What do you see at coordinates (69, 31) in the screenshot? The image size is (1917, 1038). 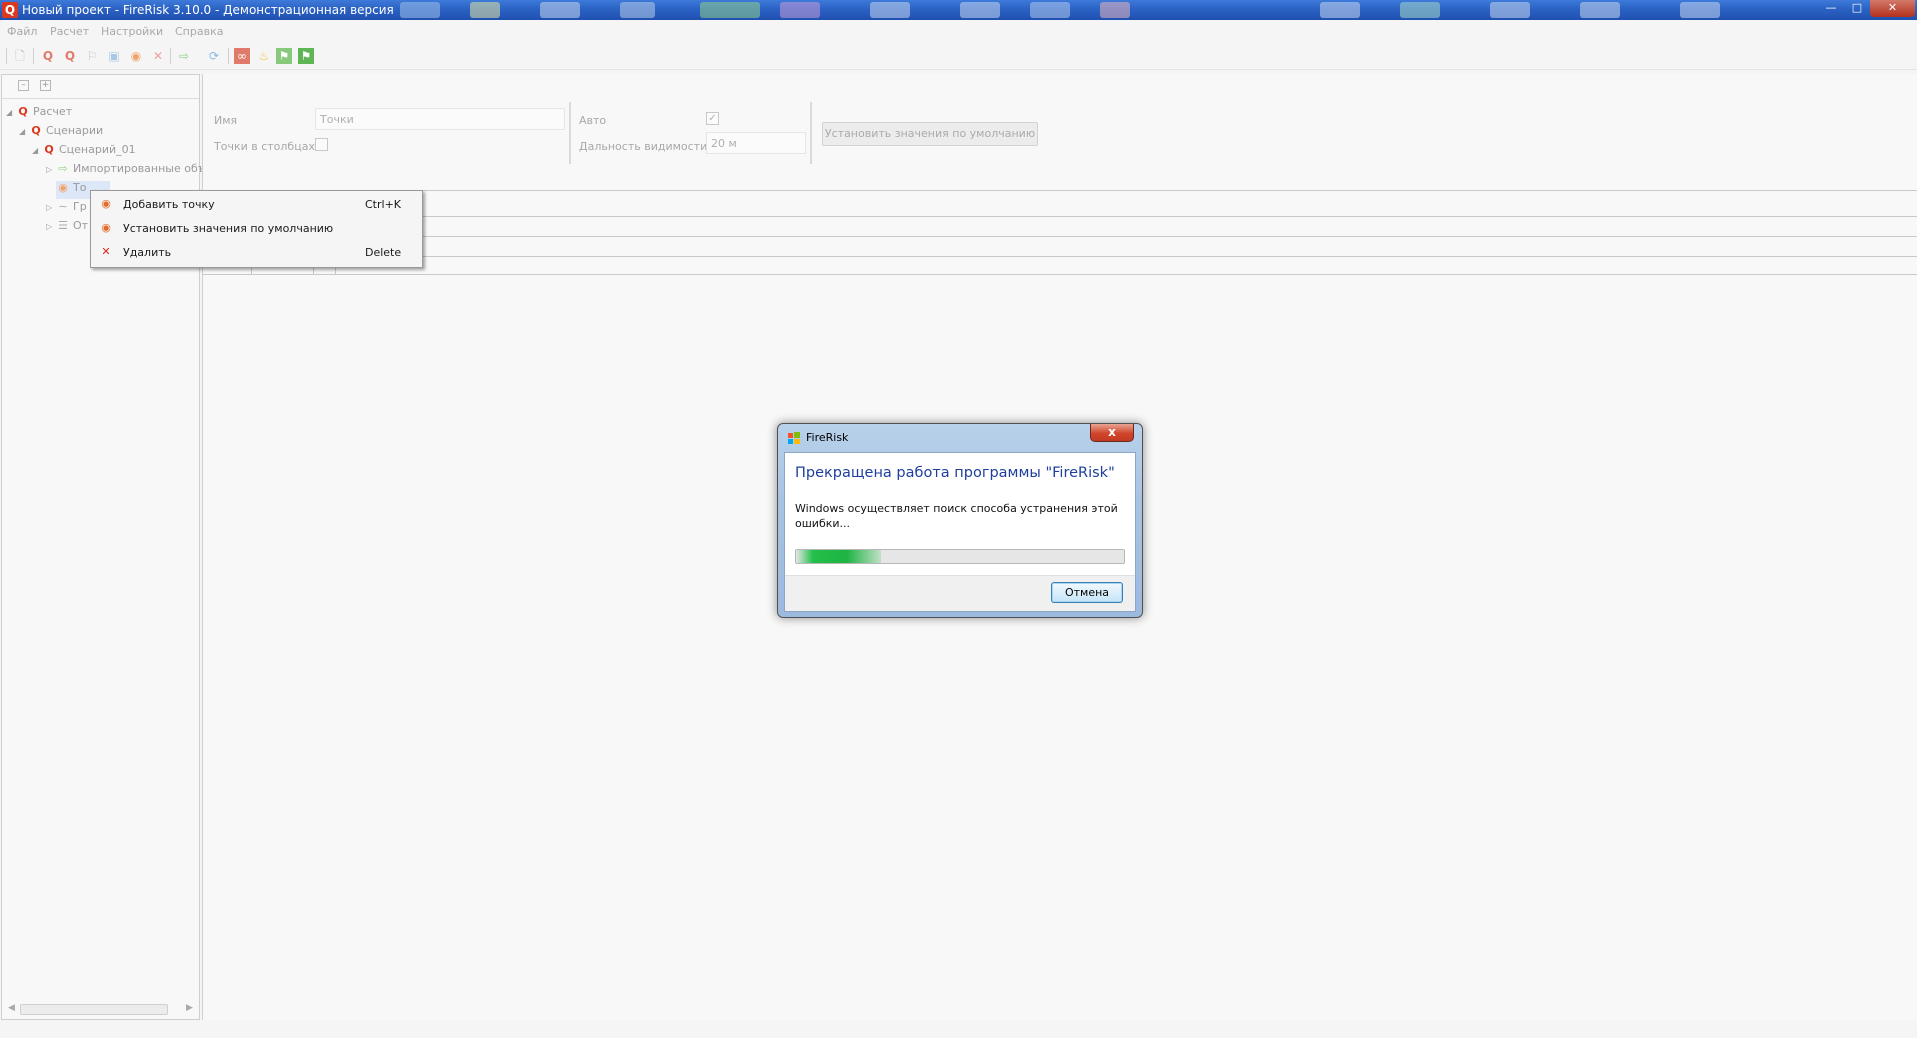 I see `menu-calculation: Расчет` at bounding box center [69, 31].